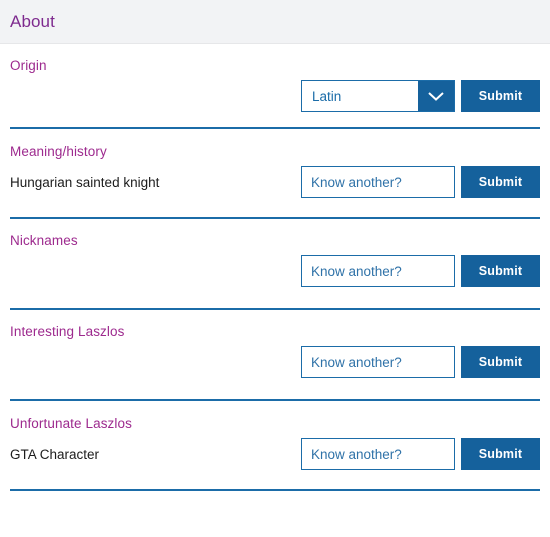 This screenshot has width=550, height=537. I want to click on unfortunate-laszlos-controls: Submit, so click(420, 454).